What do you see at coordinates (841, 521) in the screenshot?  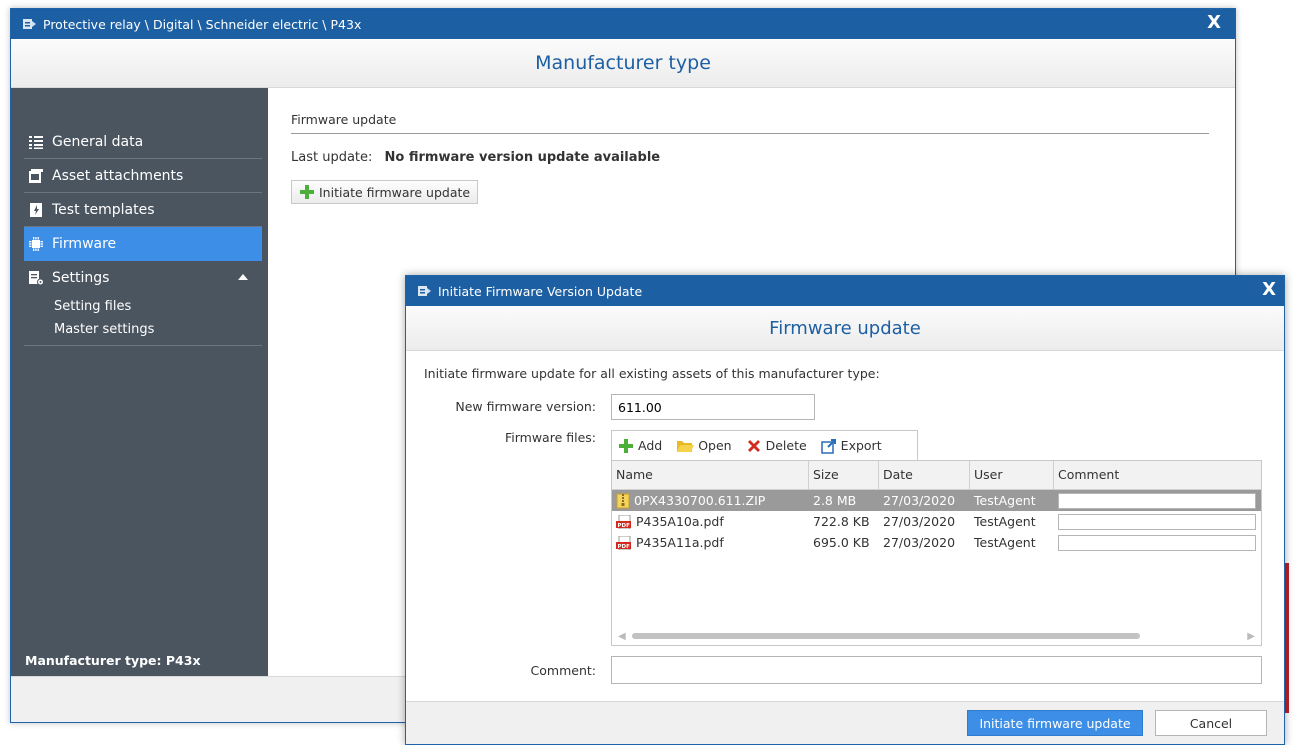 I see `cell-size: 722.8 KB` at bounding box center [841, 521].